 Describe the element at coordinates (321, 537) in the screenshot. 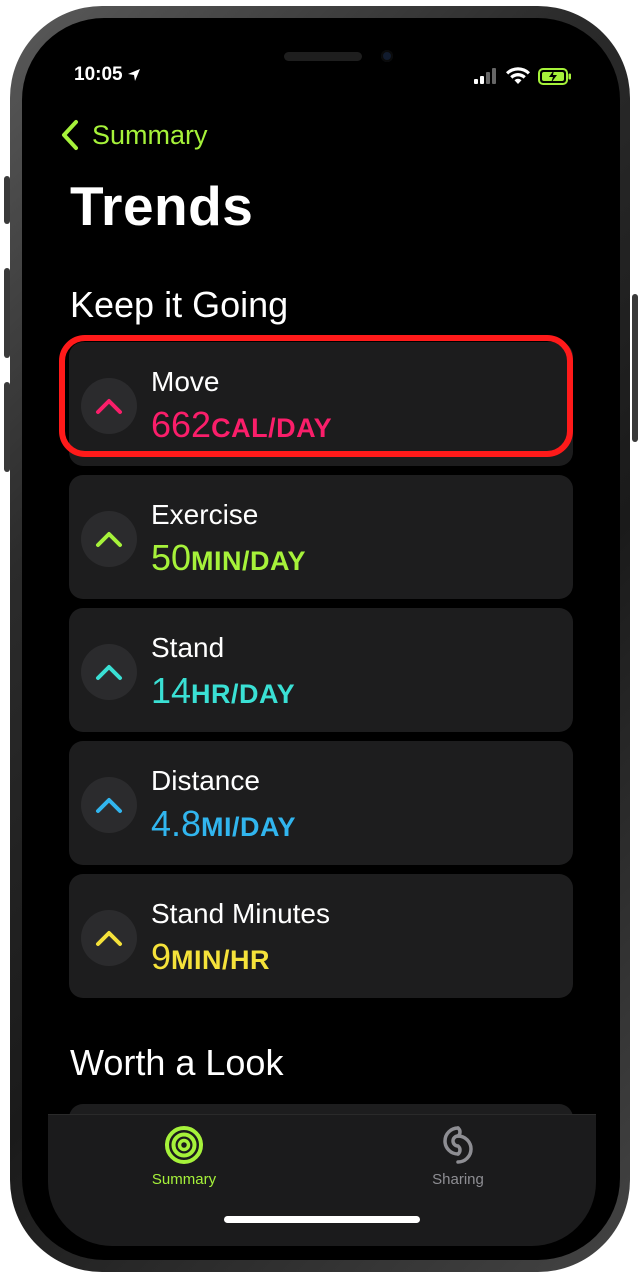

I see `trend-card-exercise: Exercise 50 MIN/DAY` at that location.